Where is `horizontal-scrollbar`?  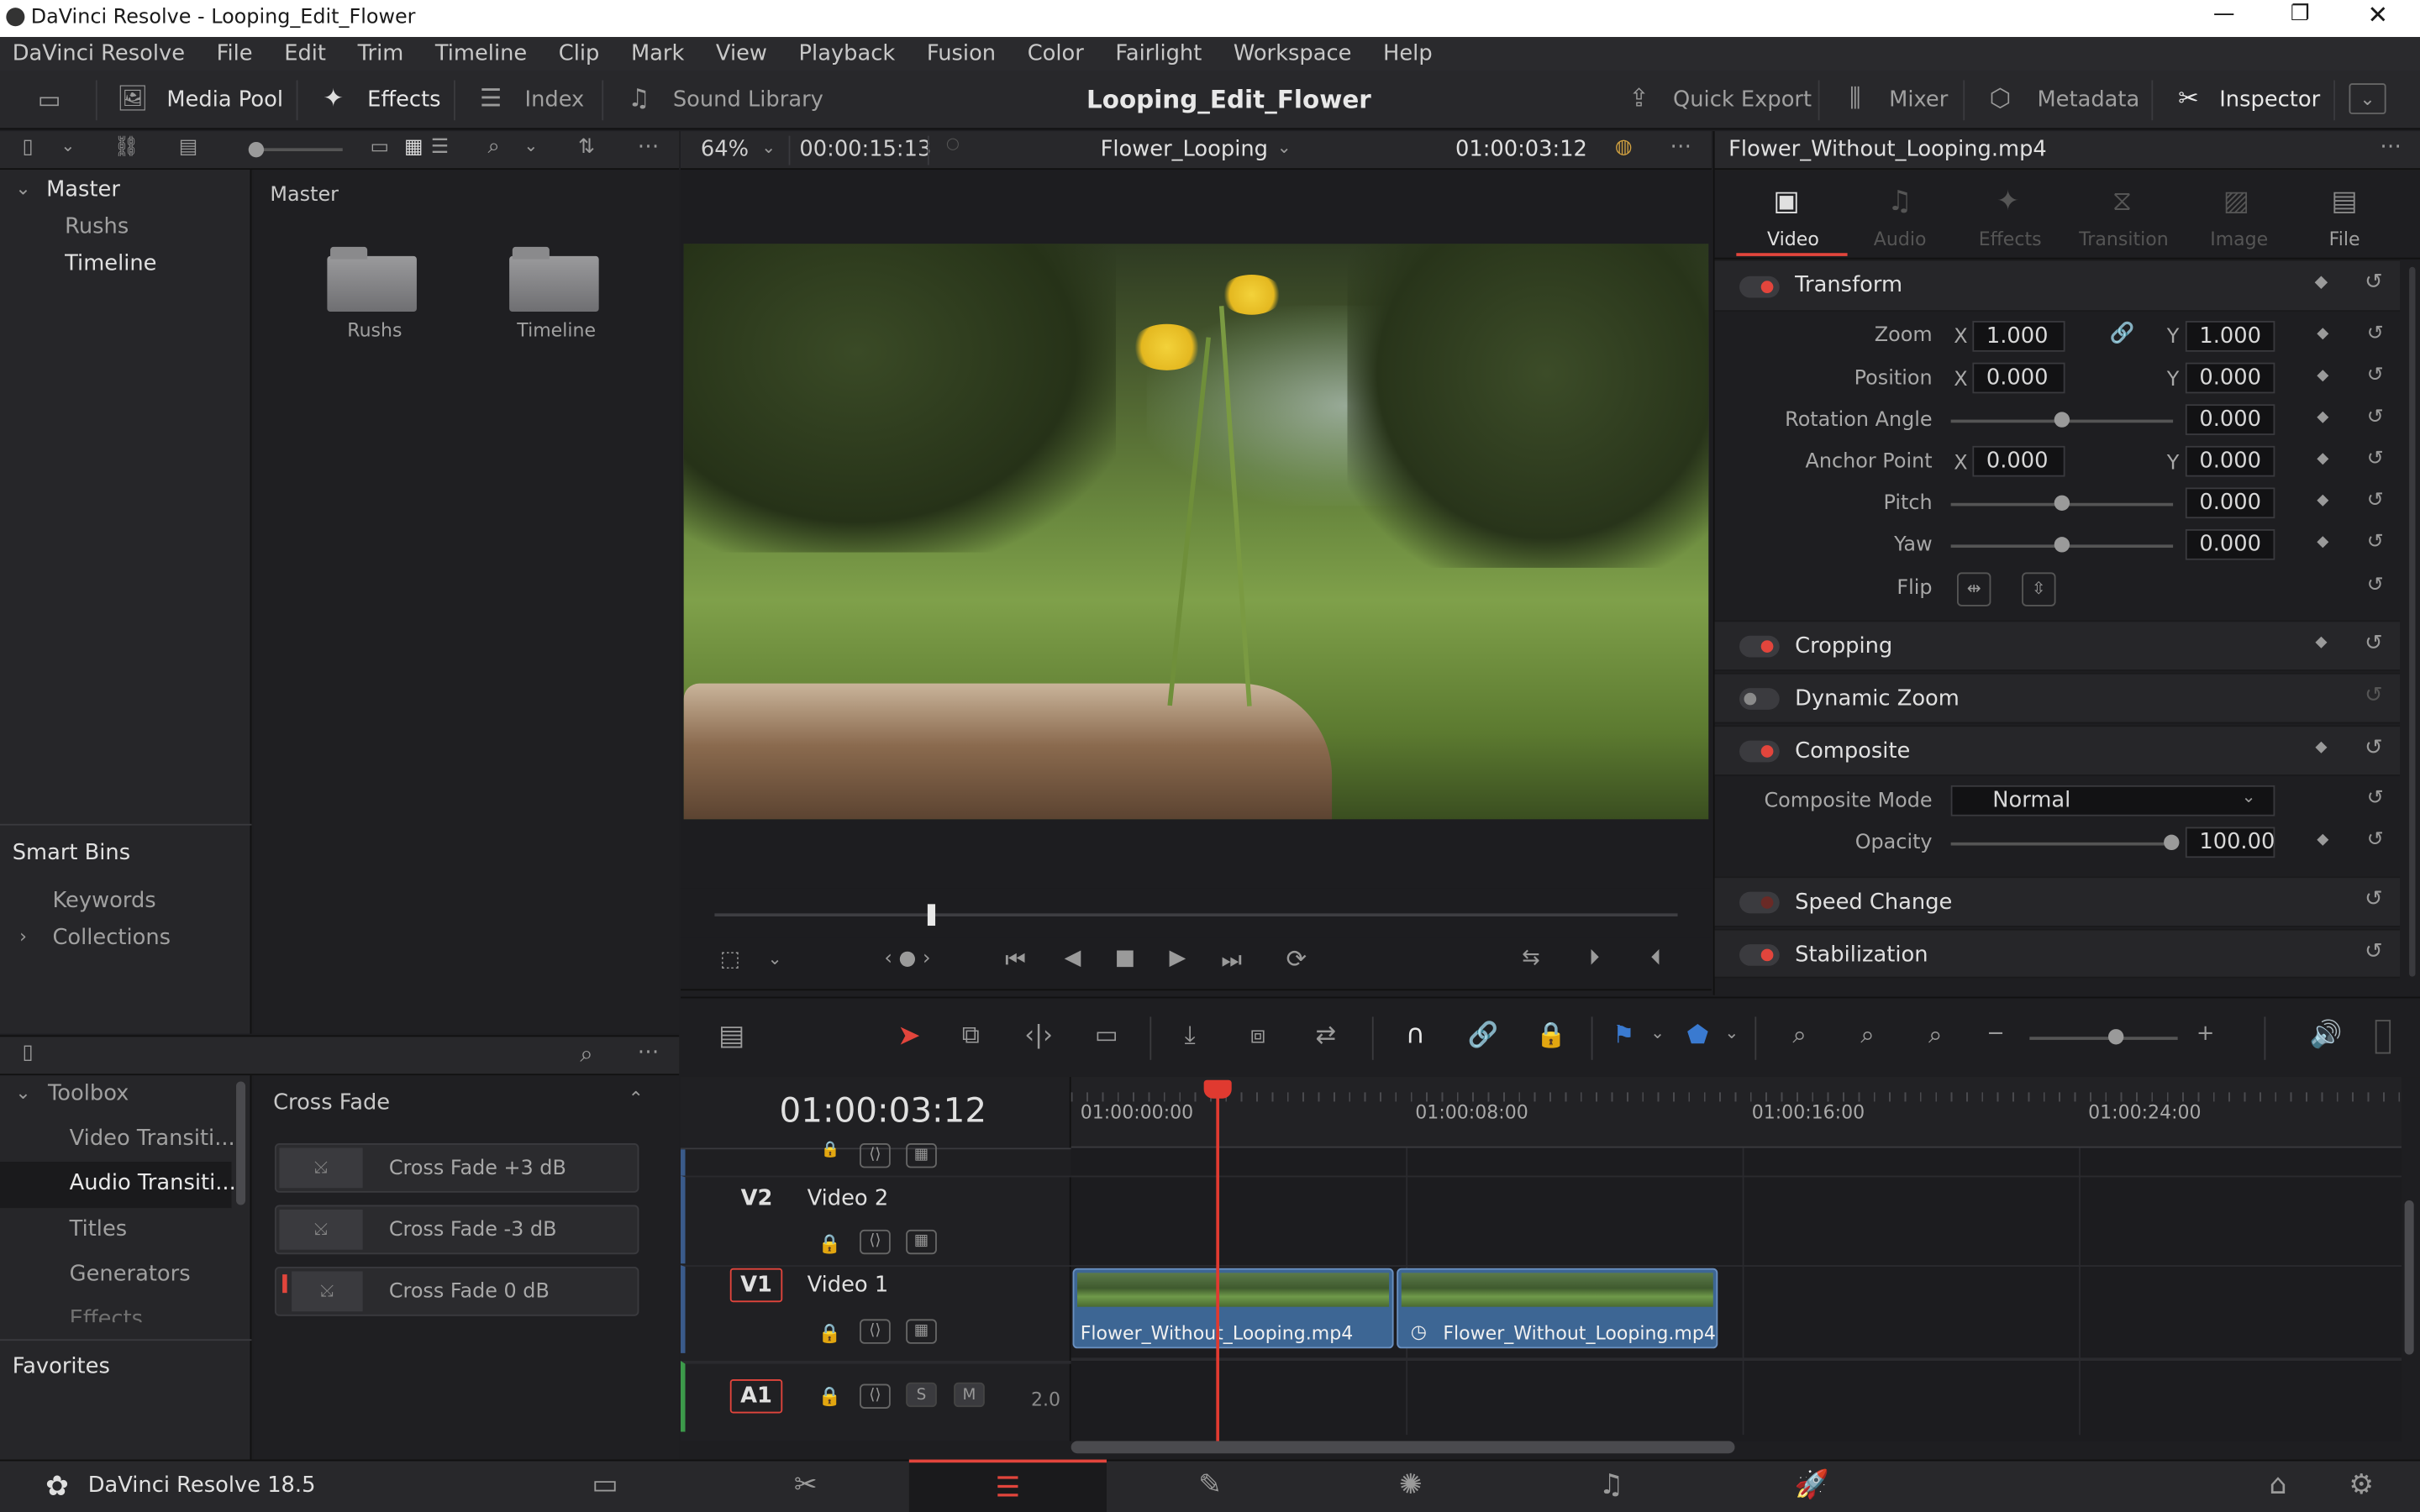
horizontal-scrollbar is located at coordinates (1403, 1447).